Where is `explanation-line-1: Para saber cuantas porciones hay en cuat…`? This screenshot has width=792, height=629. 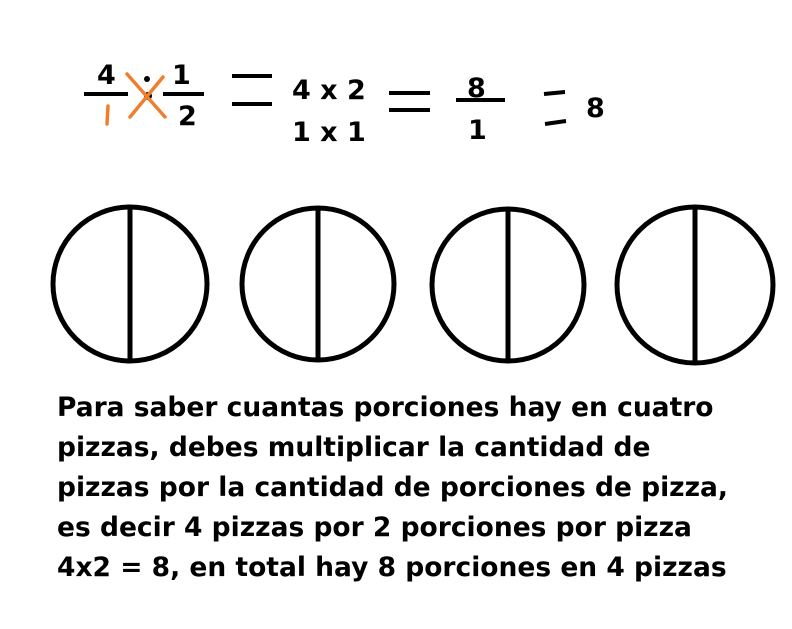 explanation-line-1: Para saber cuantas porciones hay en cuat… is located at coordinates (385, 407).